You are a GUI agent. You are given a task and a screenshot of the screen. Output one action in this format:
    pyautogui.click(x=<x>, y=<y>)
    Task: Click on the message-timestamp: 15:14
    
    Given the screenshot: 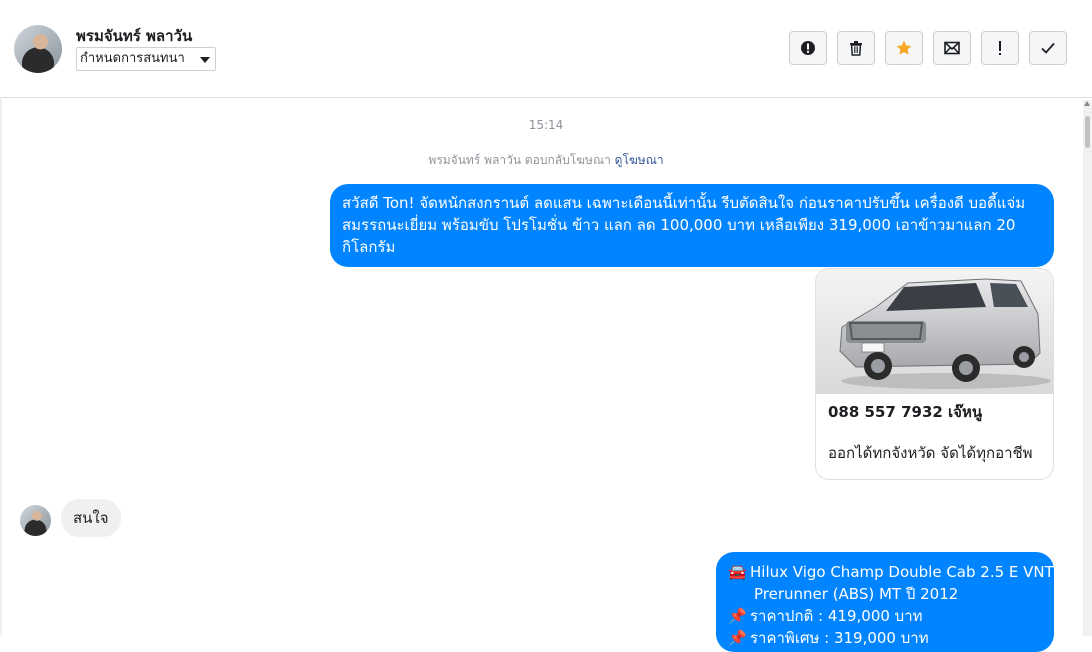 What is the action you would take?
    pyautogui.click(x=546, y=125)
    